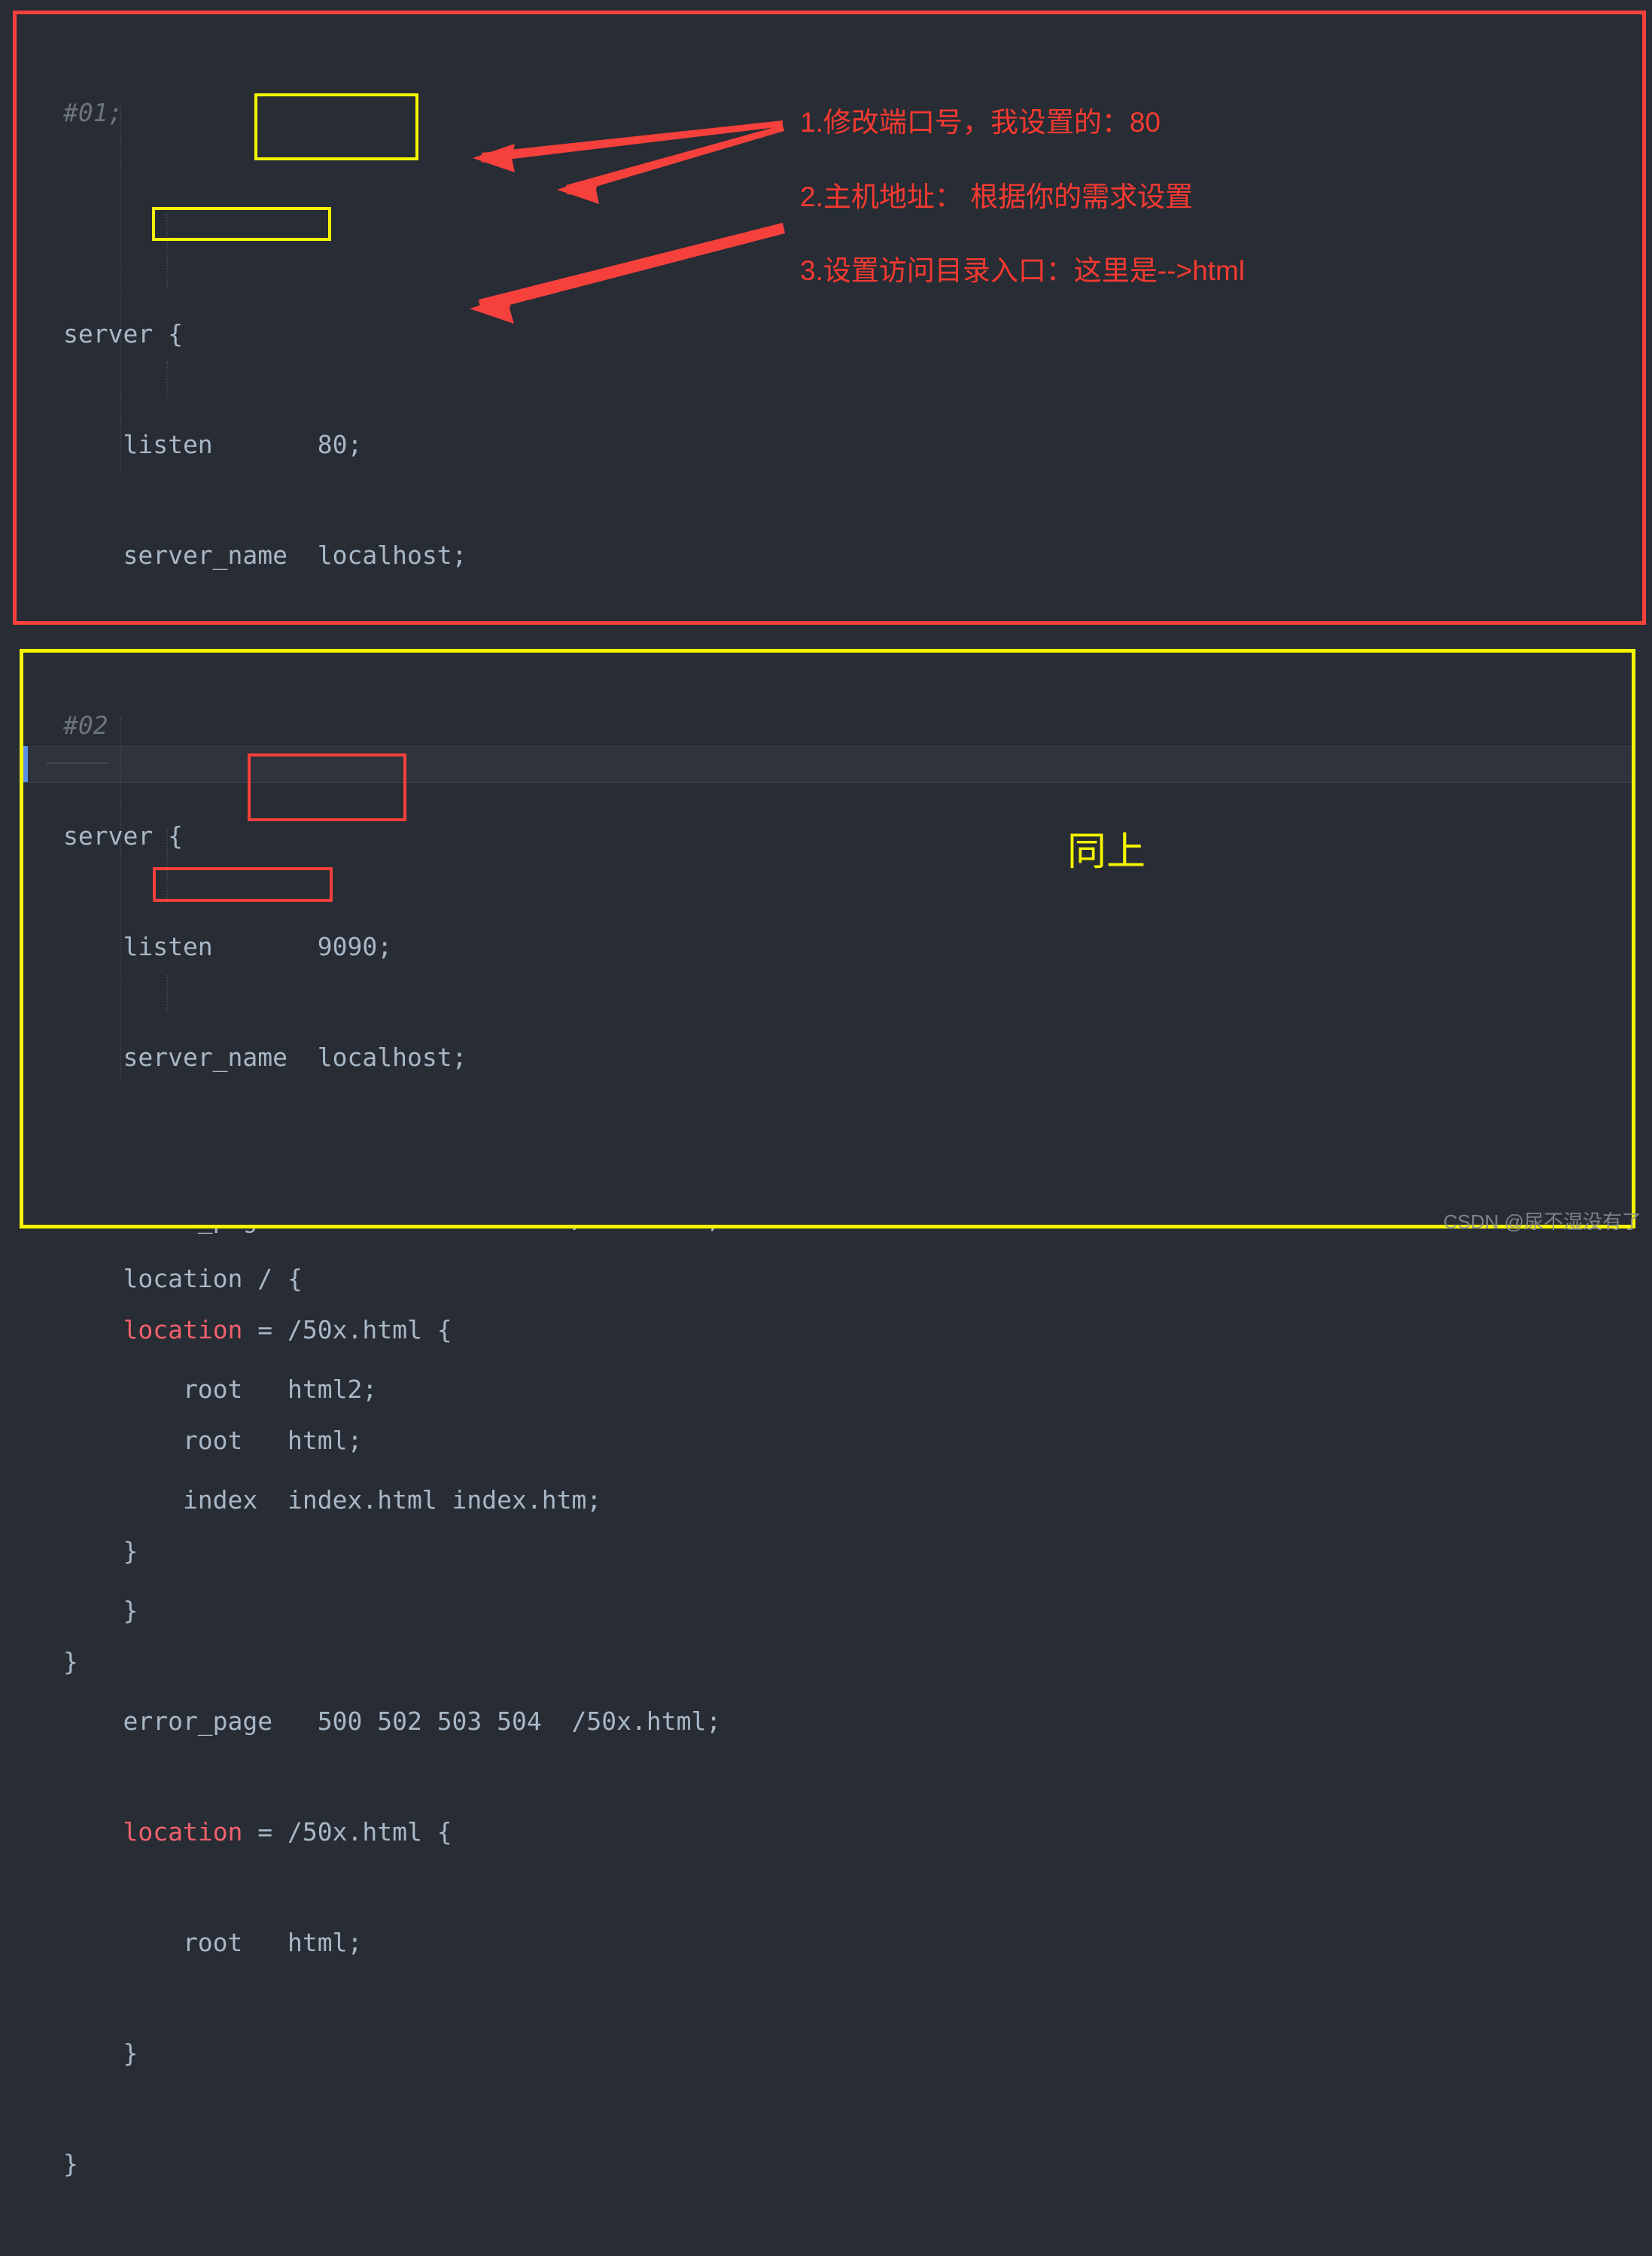 This screenshot has height=2256, width=1652. What do you see at coordinates (392, 725) in the screenshot?
I see `code-line: #02` at bounding box center [392, 725].